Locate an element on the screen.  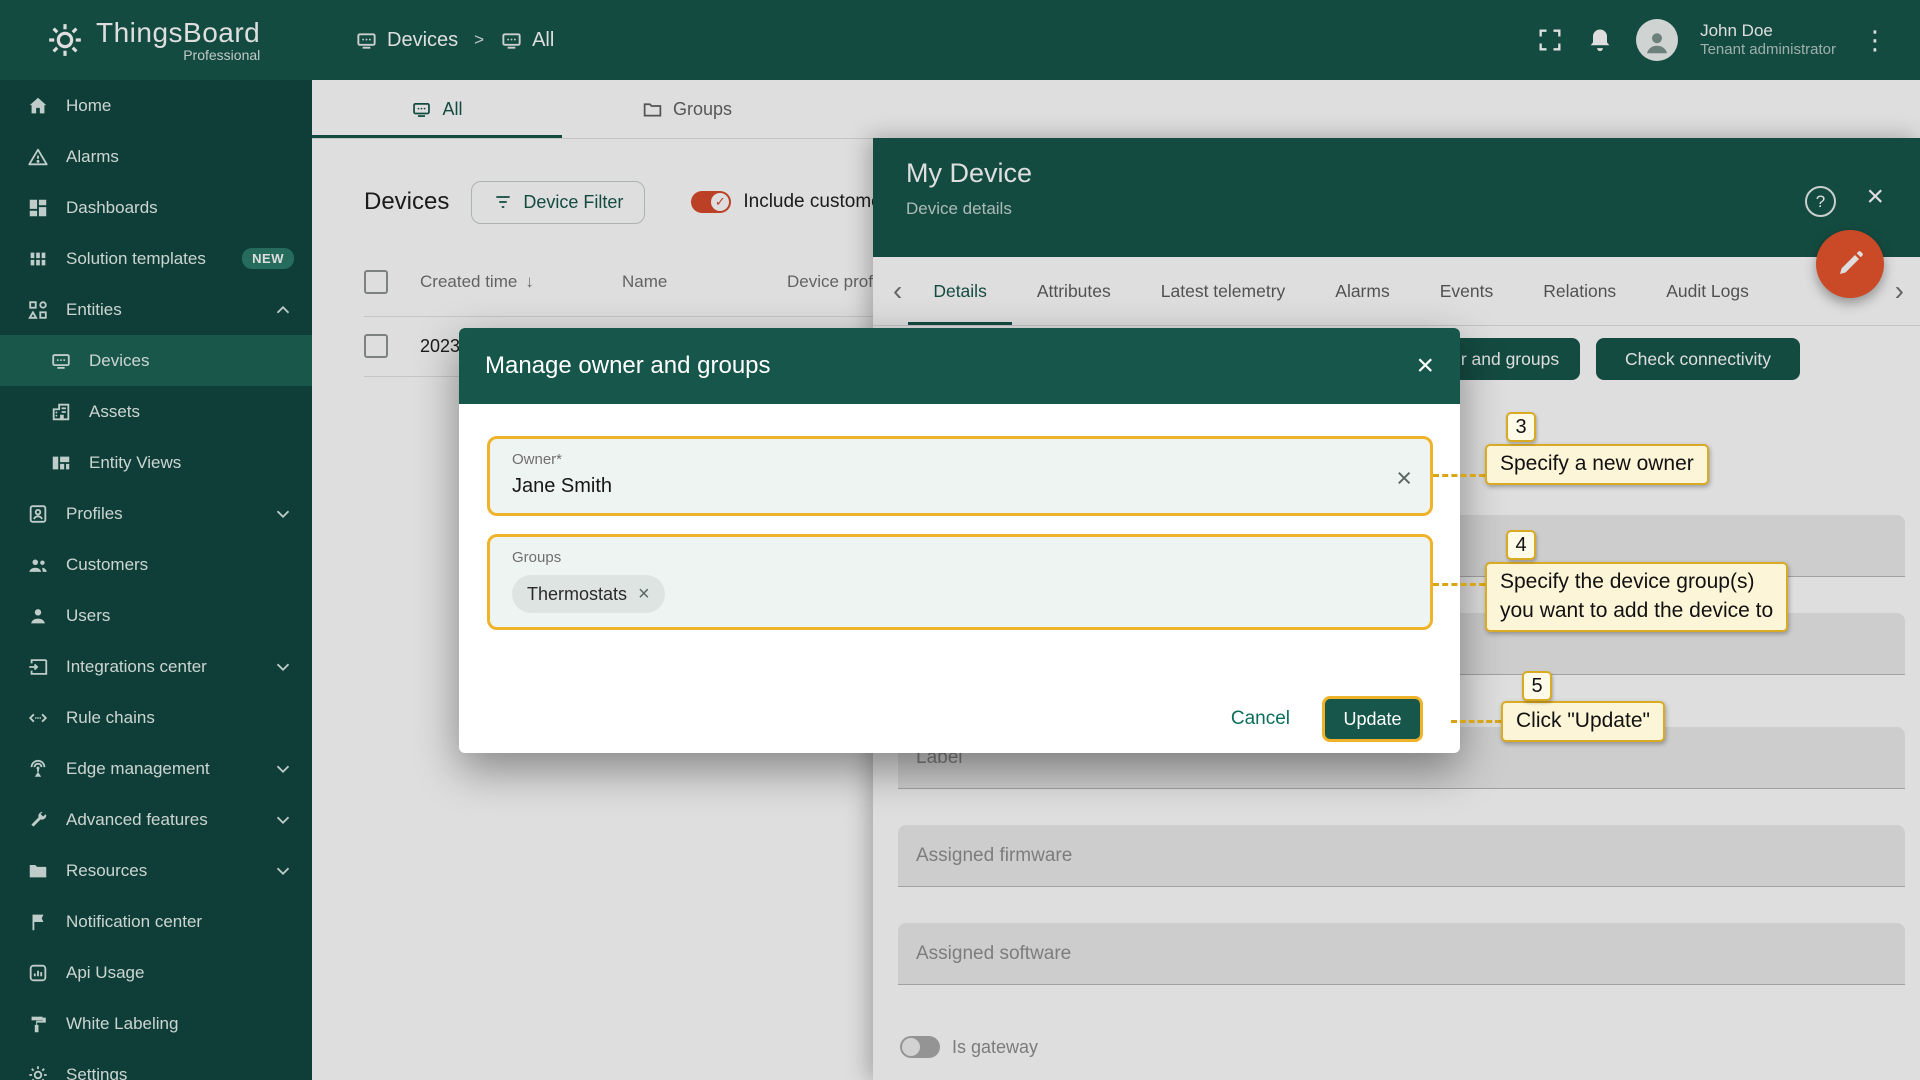
dialog-header: Manage owner and groups × is located at coordinates (959, 366).